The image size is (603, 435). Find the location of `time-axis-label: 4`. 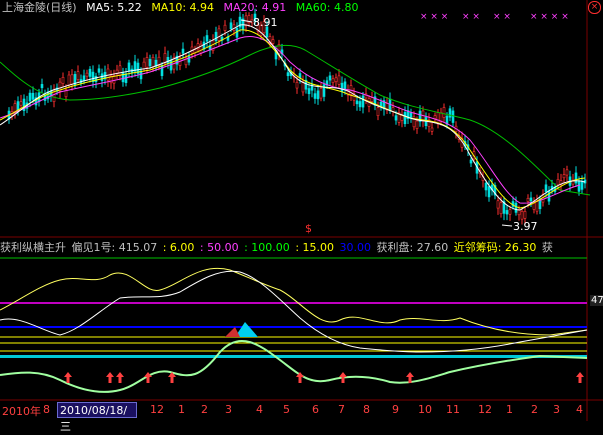

time-axis-label: 4 is located at coordinates (259, 409).